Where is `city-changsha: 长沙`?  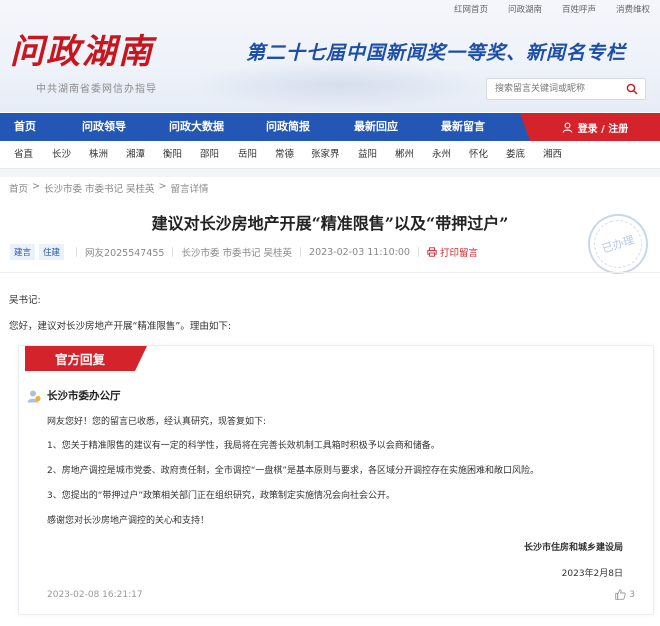 city-changsha: 长沙 is located at coordinates (61, 155).